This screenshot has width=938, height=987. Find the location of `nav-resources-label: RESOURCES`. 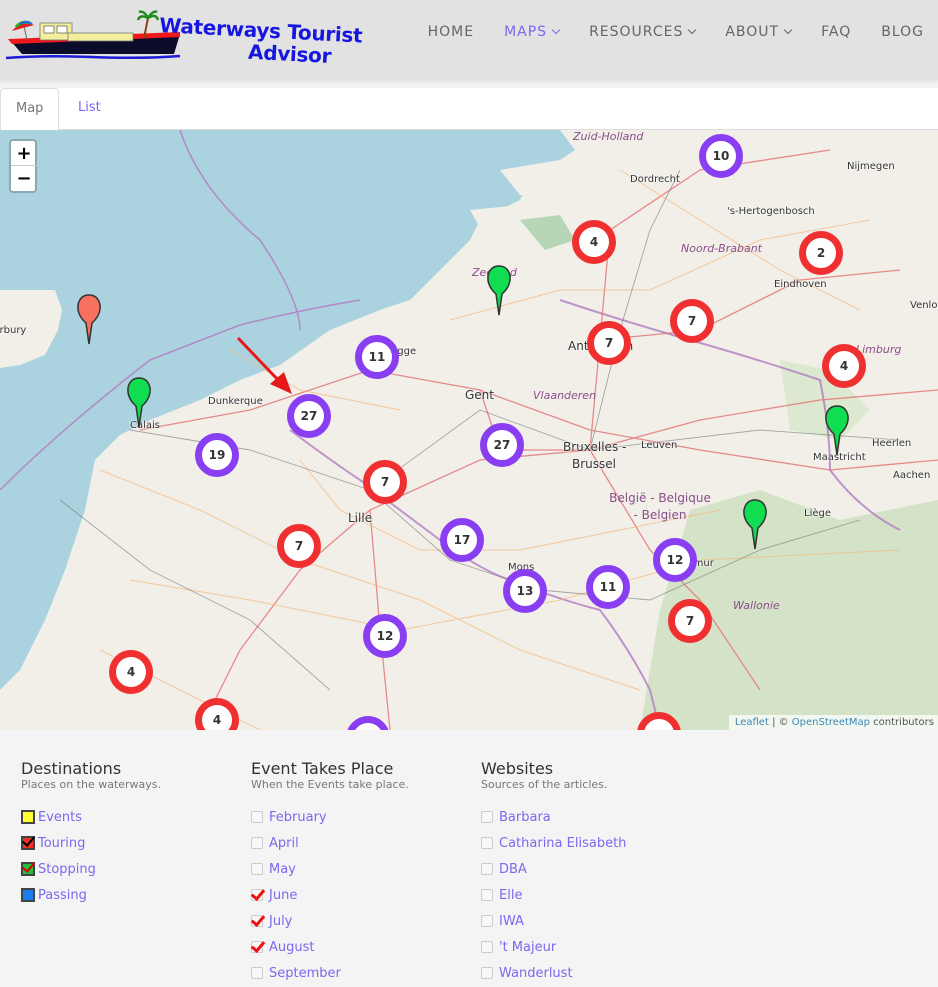

nav-resources-label: RESOURCES is located at coordinates (636, 32).